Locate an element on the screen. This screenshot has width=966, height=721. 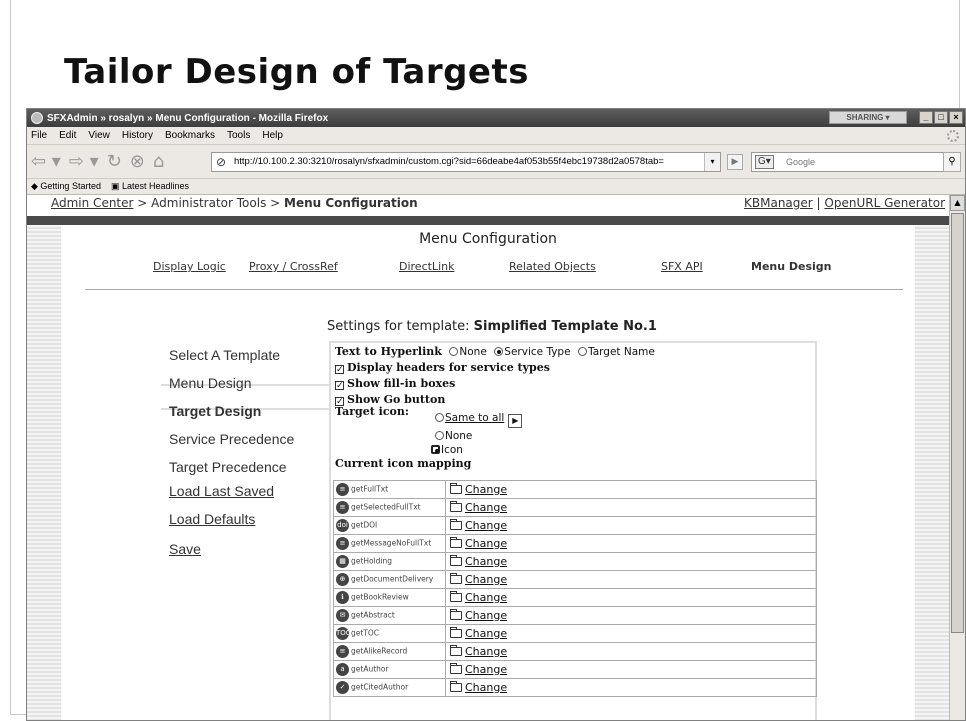
service-icon: ✓ is located at coordinates (342, 687).